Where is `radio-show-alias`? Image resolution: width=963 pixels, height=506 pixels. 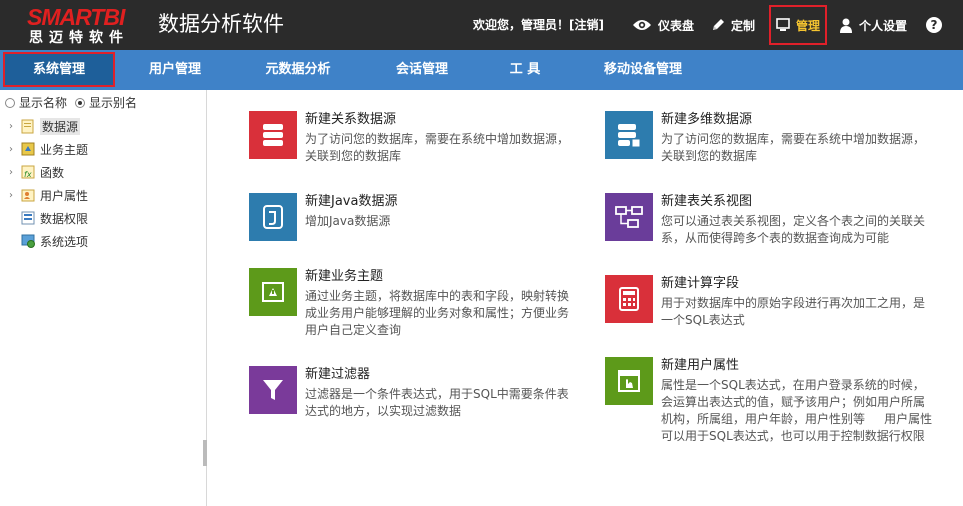
radio-show-alias is located at coordinates (80, 102).